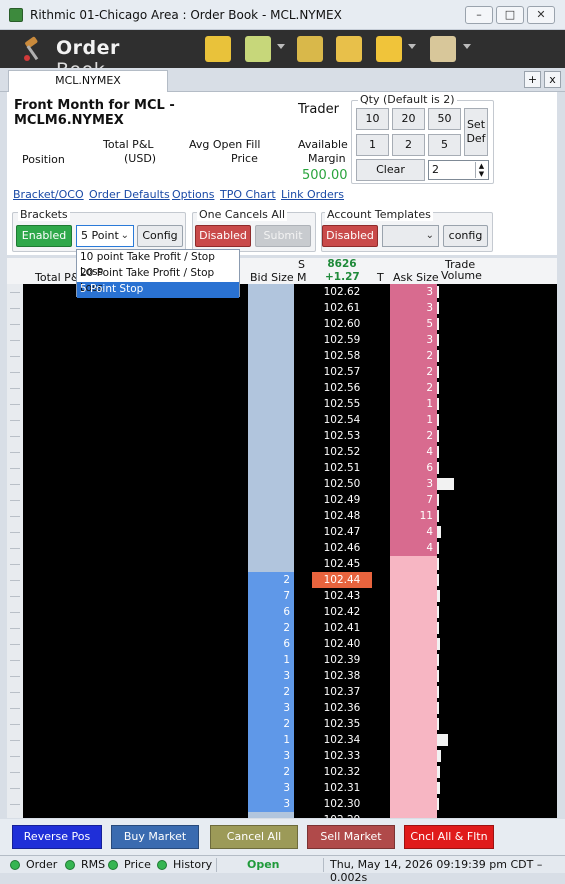 The width and height of the screenshot is (565, 884). I want to click on ladder-row: 102.49 7, so click(282, 500).